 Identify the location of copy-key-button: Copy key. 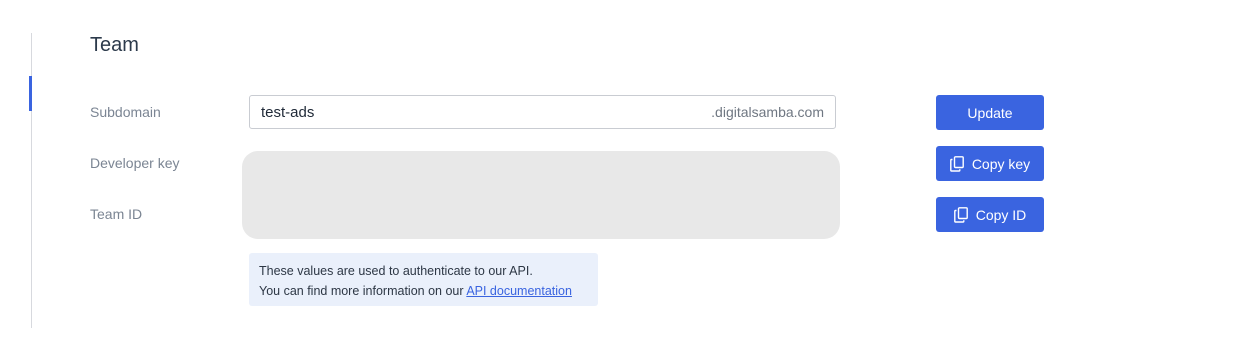
(990, 163).